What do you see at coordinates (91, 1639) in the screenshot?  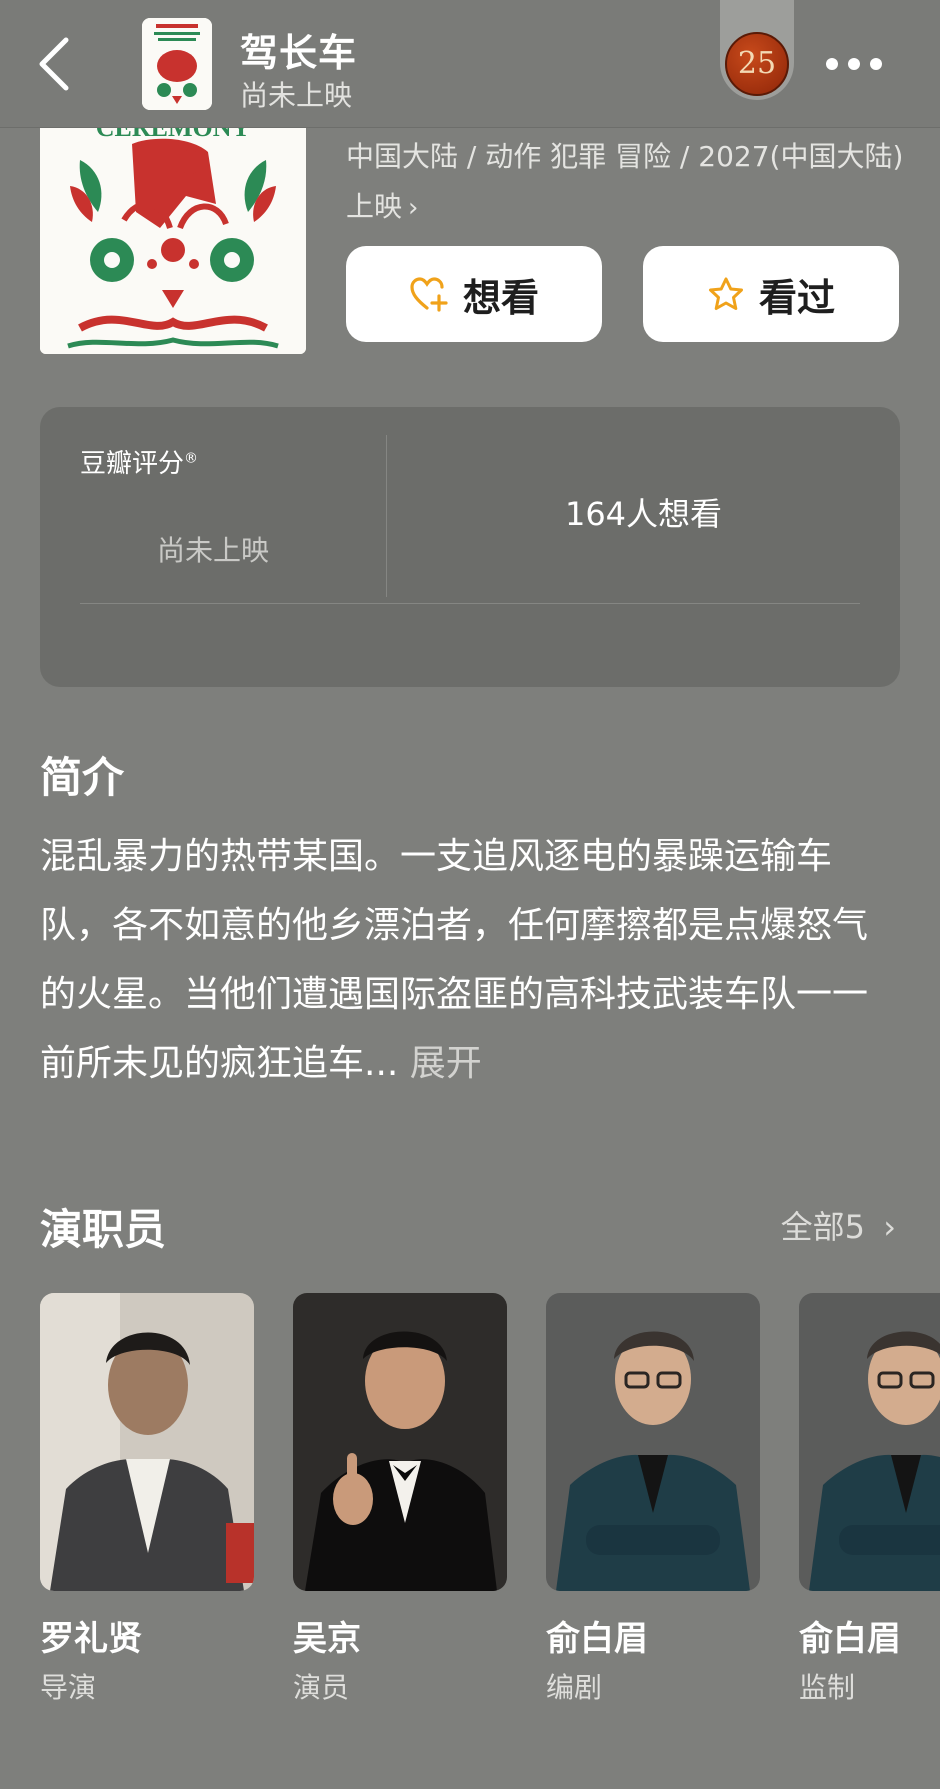 I see `cast-name: 罗礼贤` at bounding box center [91, 1639].